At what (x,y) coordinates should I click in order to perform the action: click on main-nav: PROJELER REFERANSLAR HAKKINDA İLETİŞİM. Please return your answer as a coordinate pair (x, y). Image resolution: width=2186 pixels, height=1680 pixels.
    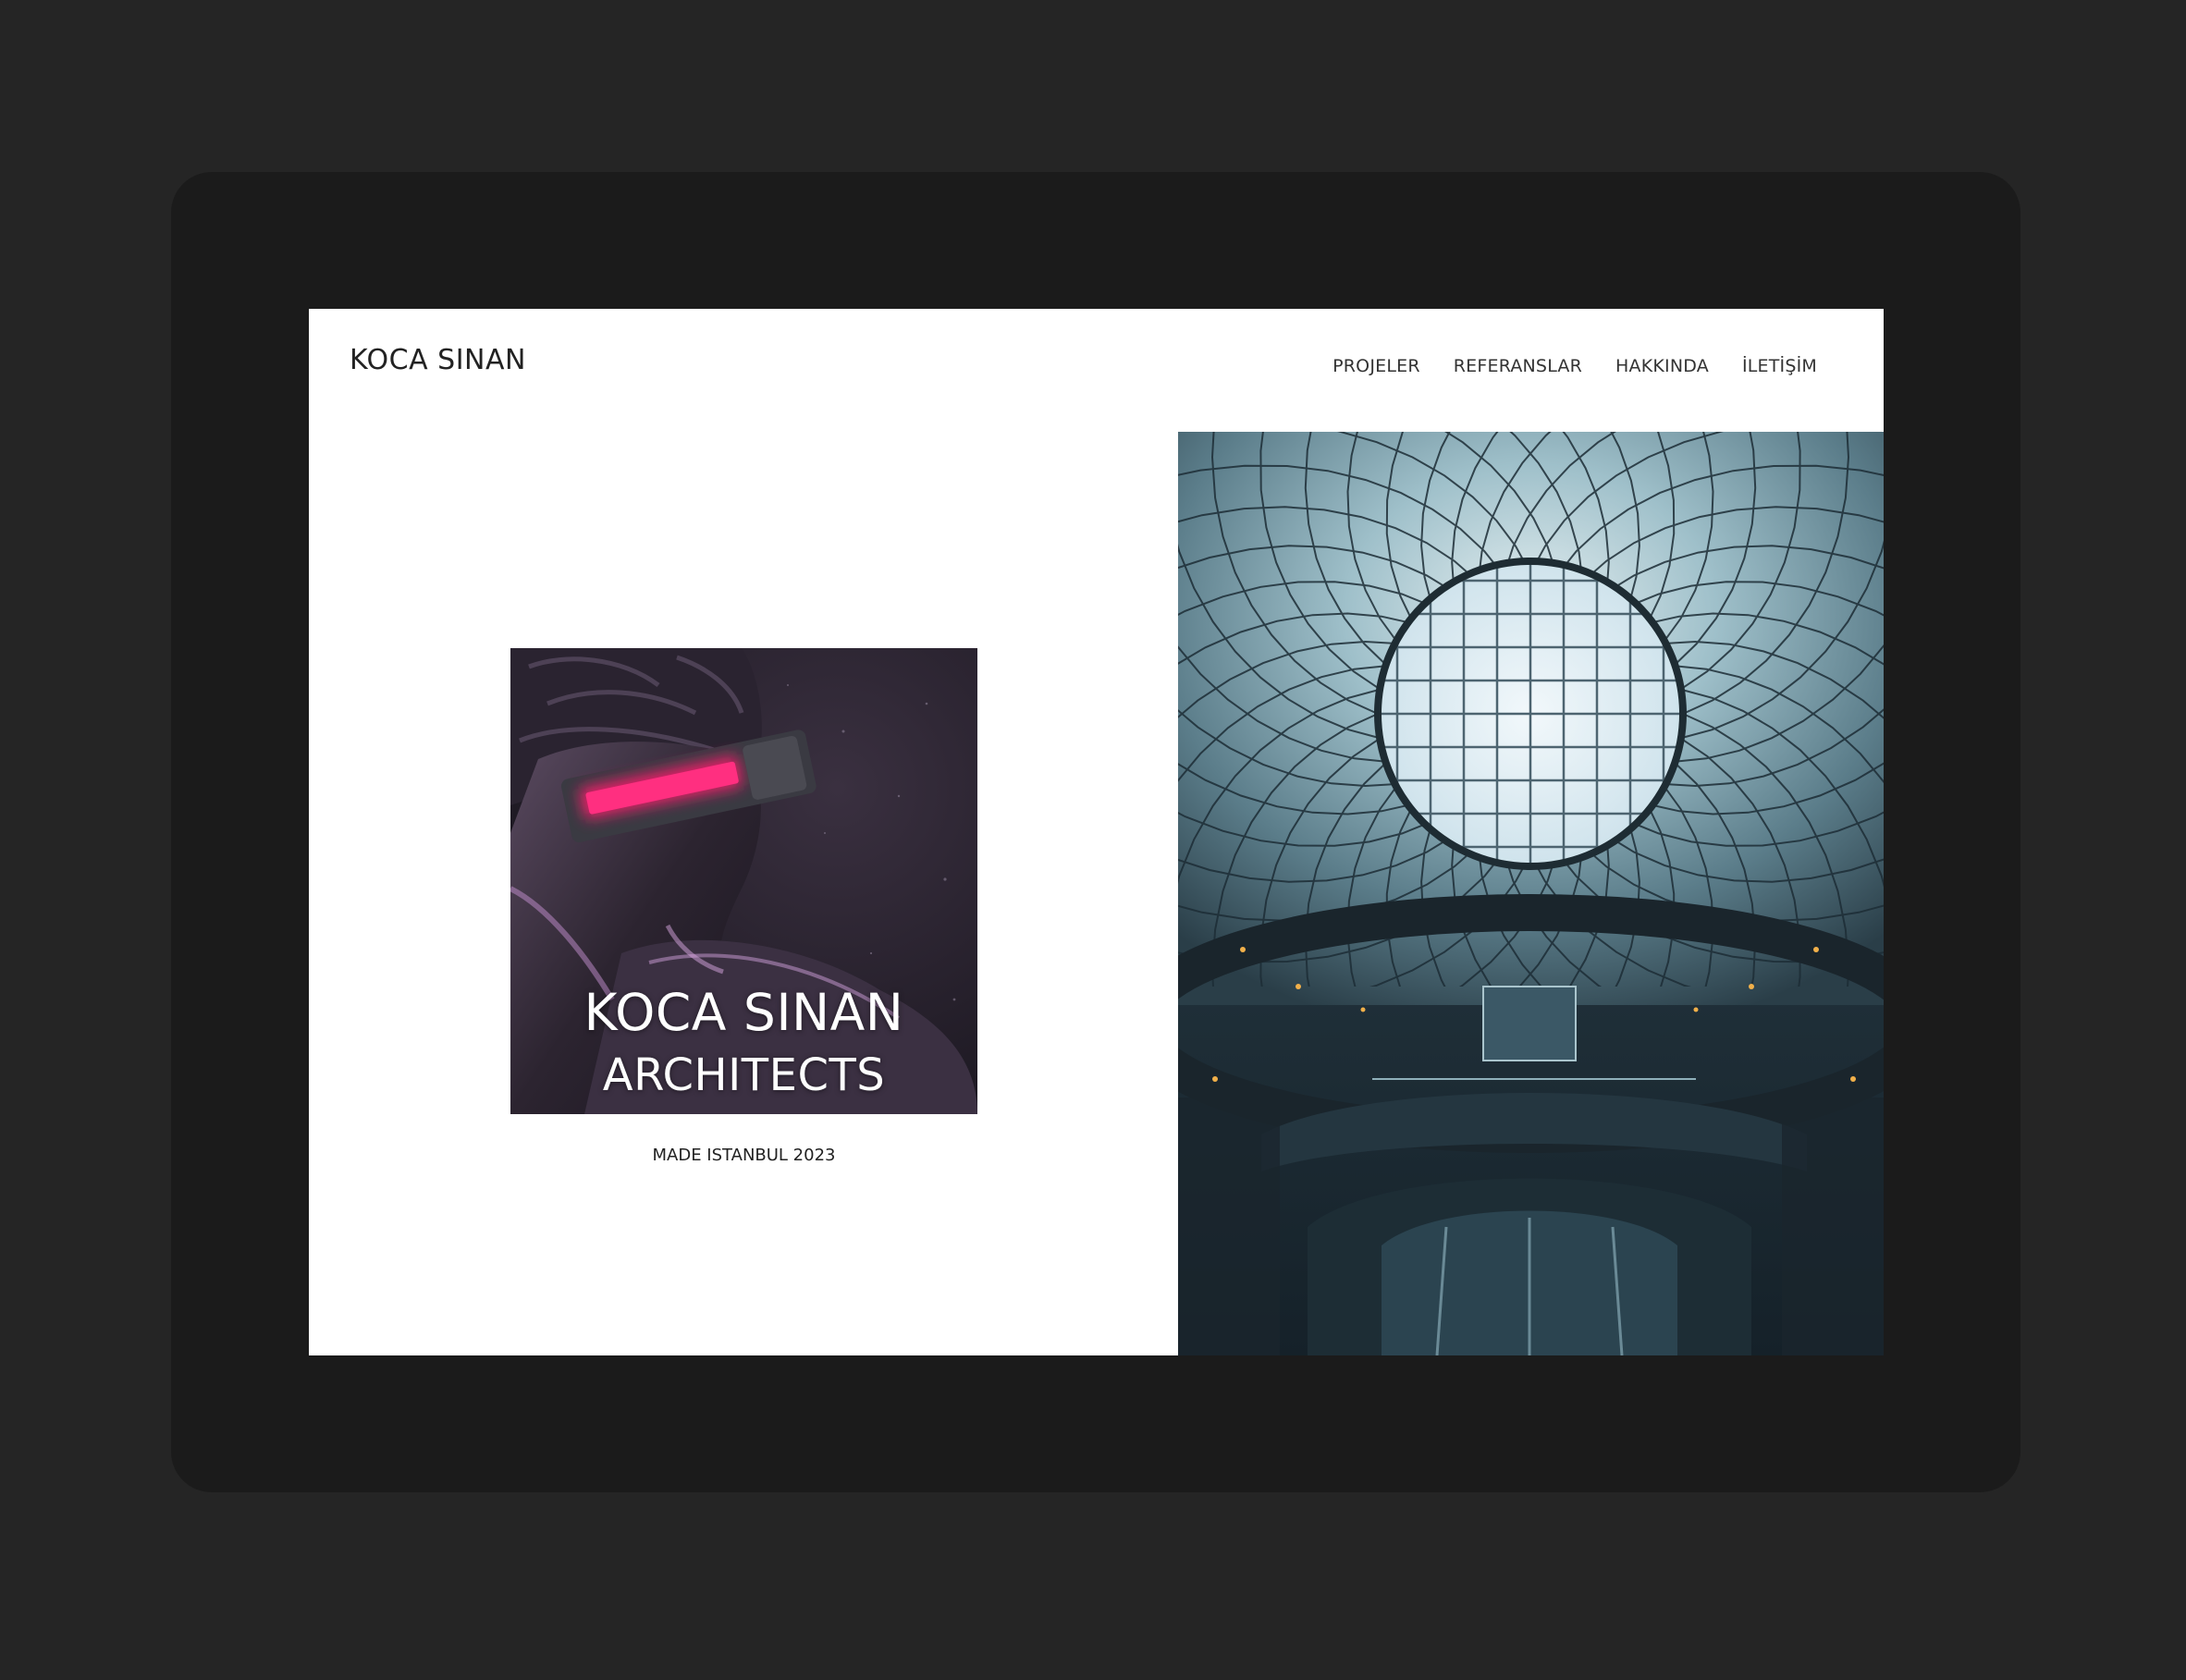
    Looking at the image, I should click on (1574, 366).